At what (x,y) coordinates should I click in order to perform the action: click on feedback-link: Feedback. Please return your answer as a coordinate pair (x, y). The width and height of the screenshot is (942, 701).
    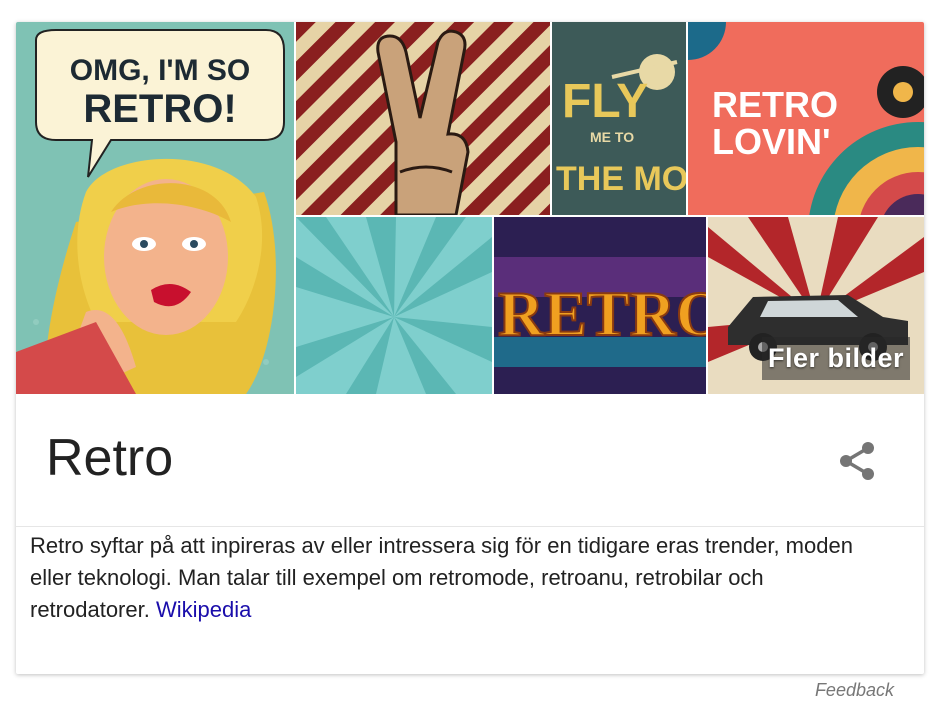
    Looking at the image, I should click on (854, 690).